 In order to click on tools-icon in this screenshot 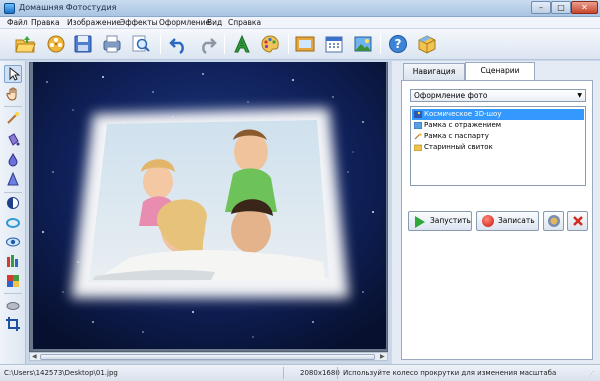, I will do `click(554, 221)`.